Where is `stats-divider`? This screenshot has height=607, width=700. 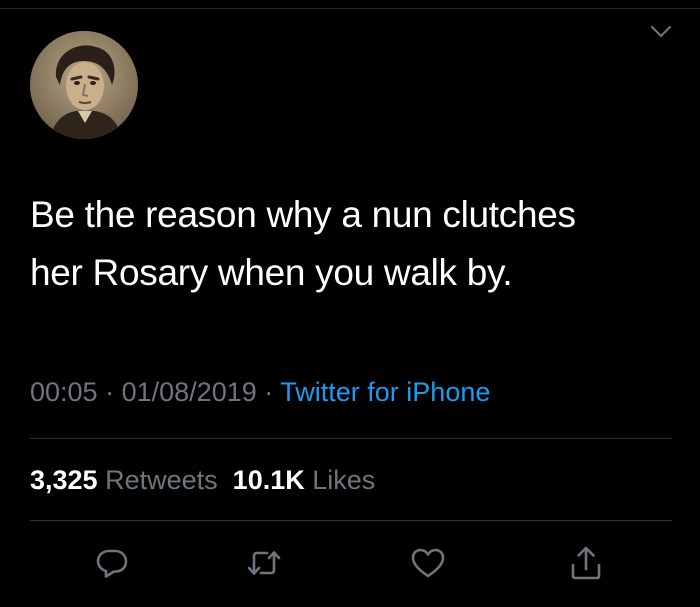 stats-divider is located at coordinates (351, 520).